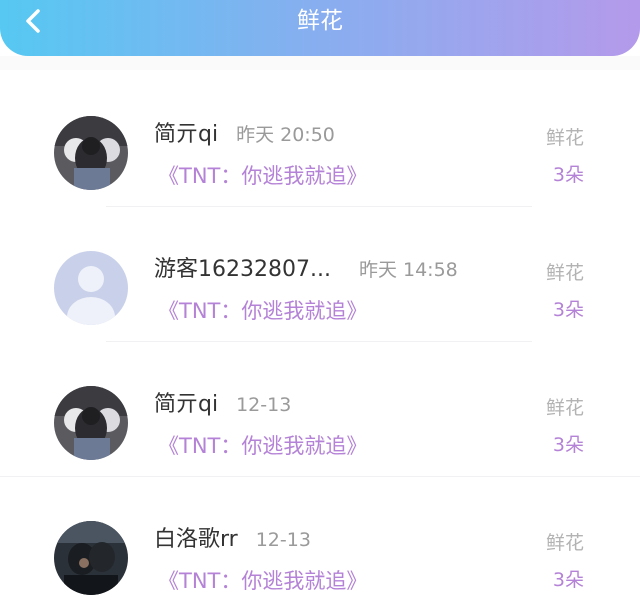  Describe the element at coordinates (196, 539) in the screenshot. I see `user-name: 白洛歌rr` at that location.